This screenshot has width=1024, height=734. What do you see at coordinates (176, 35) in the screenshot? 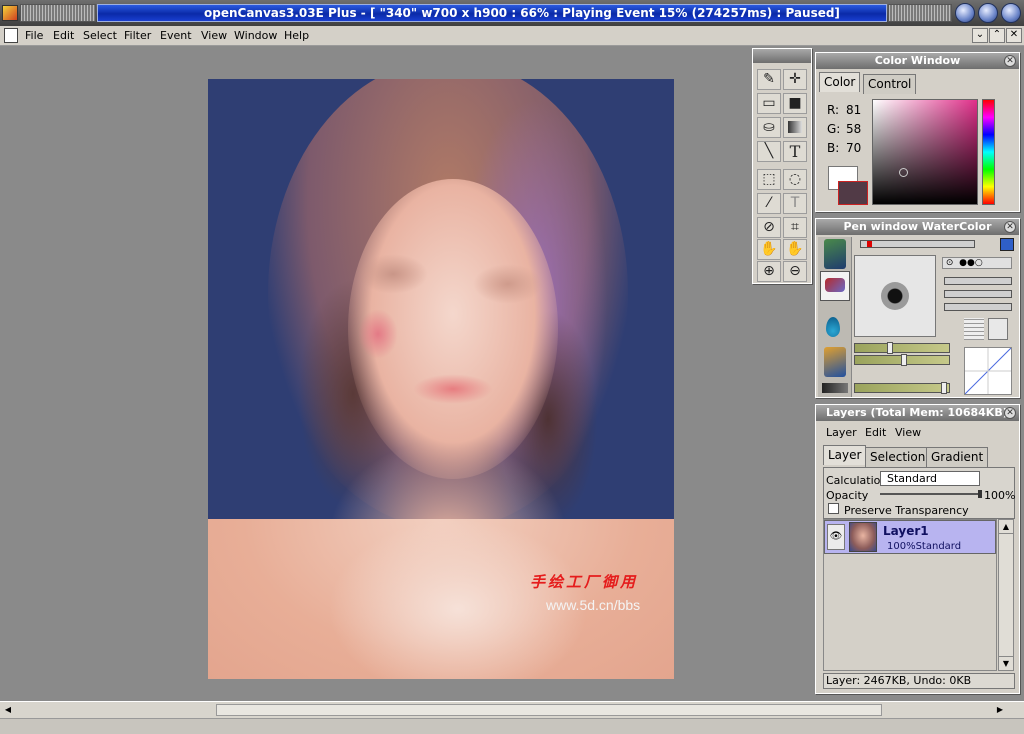
I see `menu-event: Event` at bounding box center [176, 35].